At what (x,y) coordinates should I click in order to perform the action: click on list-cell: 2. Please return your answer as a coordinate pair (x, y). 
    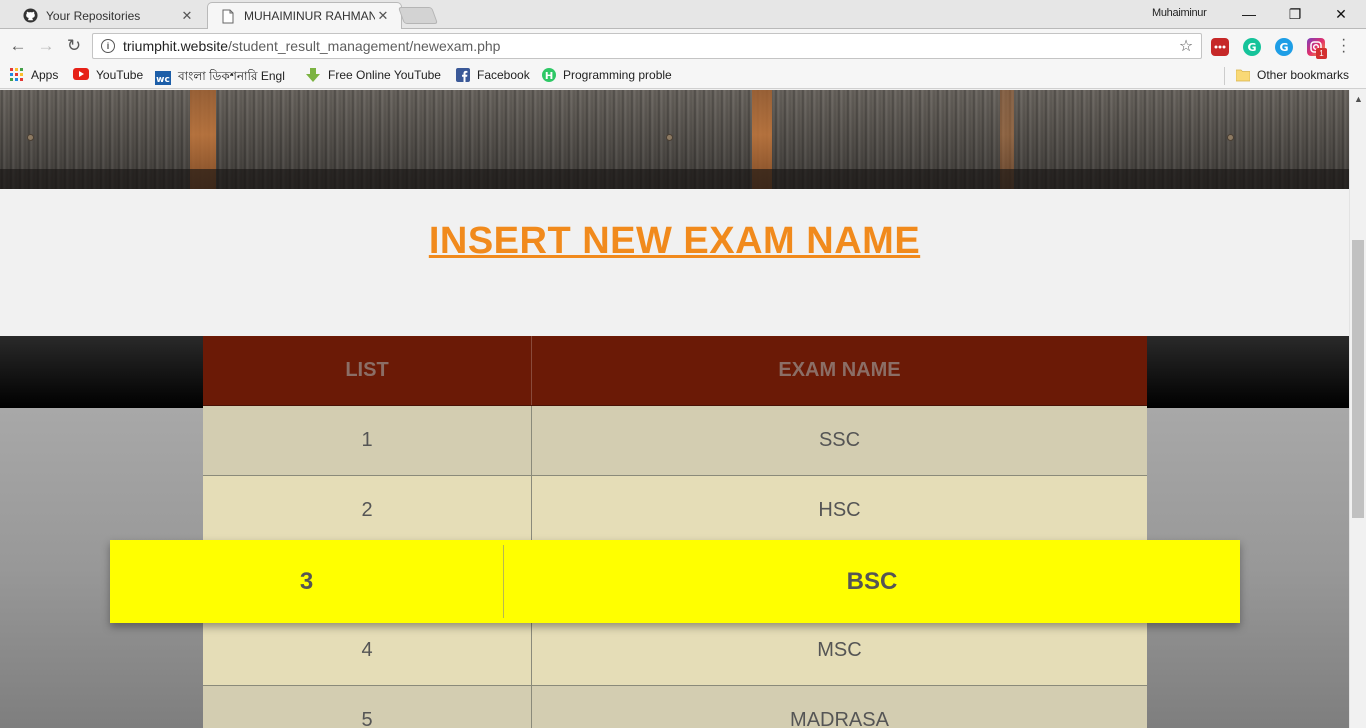
    Looking at the image, I should click on (367, 510).